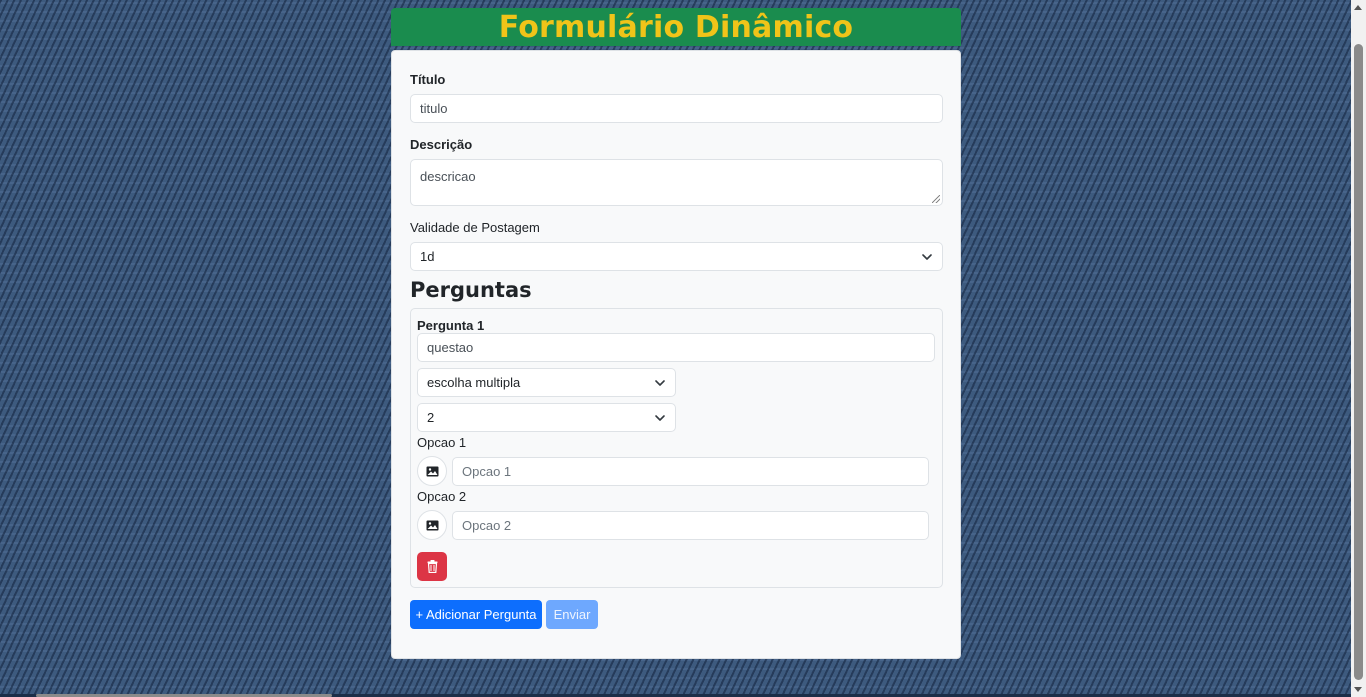  What do you see at coordinates (442, 496) in the screenshot?
I see `option-2-label: Opcao 2` at bounding box center [442, 496].